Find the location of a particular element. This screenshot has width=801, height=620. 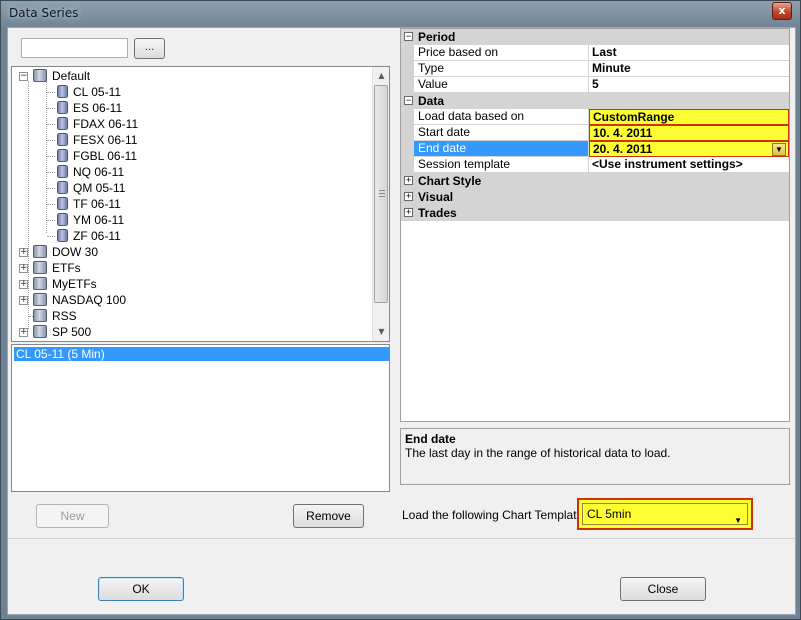

property-row-value: Value 5 is located at coordinates (595, 85).